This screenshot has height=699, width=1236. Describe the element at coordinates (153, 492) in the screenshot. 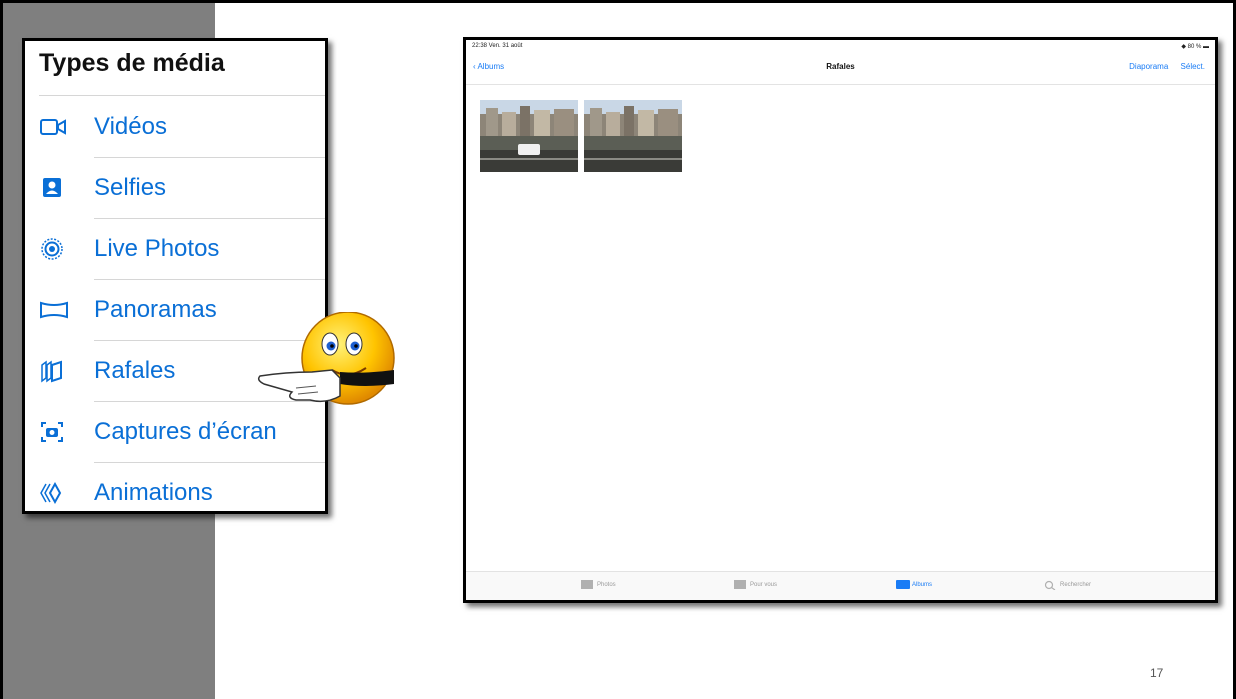

I see `media-item-label: Animations` at that location.